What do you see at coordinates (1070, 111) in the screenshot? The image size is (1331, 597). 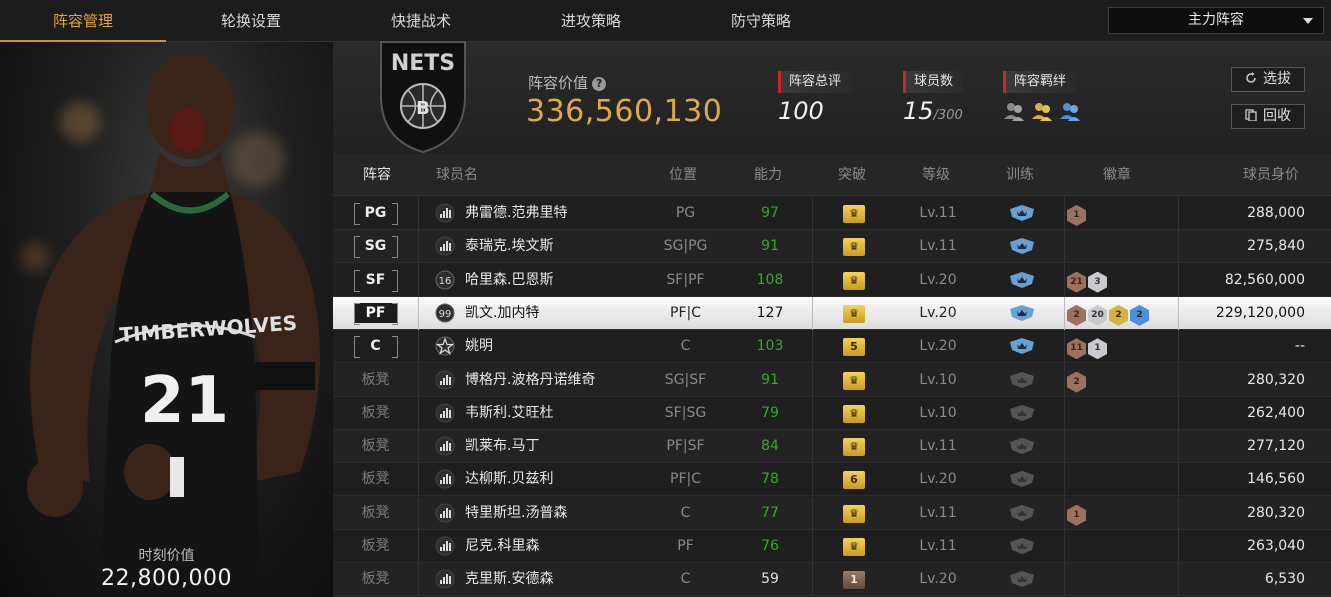 I see `bond-blue-icon` at bounding box center [1070, 111].